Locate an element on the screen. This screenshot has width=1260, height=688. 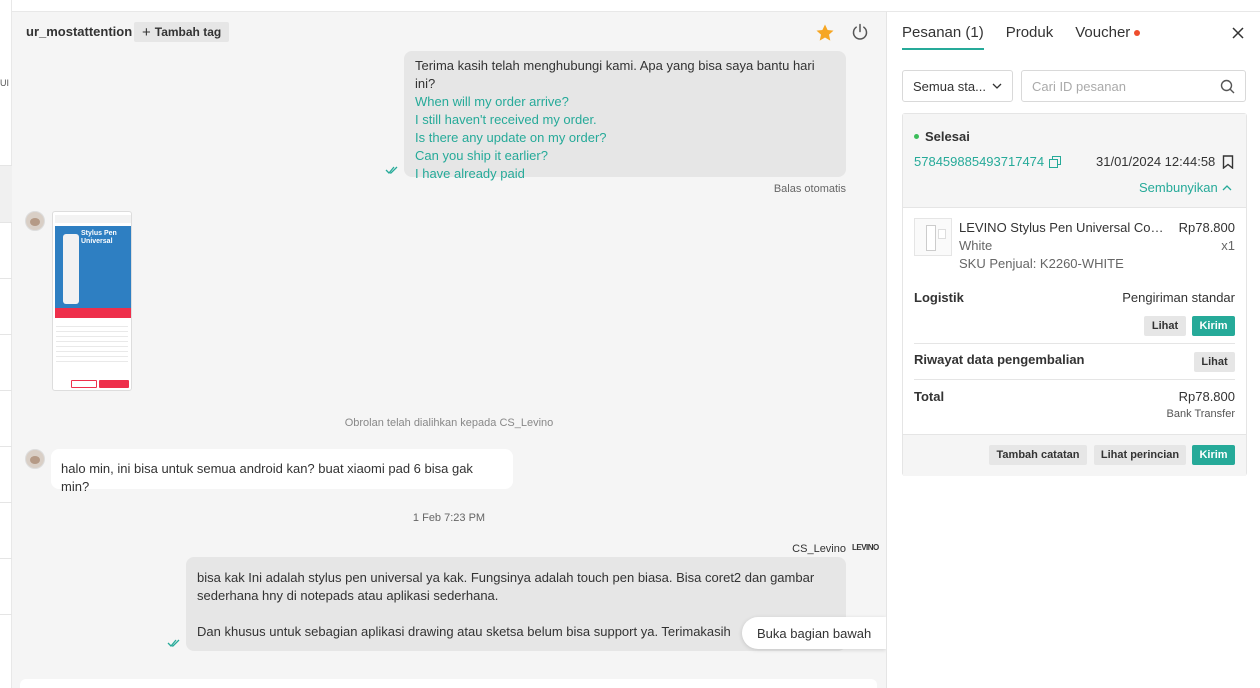
copy-icon is located at coordinates (1055, 161).